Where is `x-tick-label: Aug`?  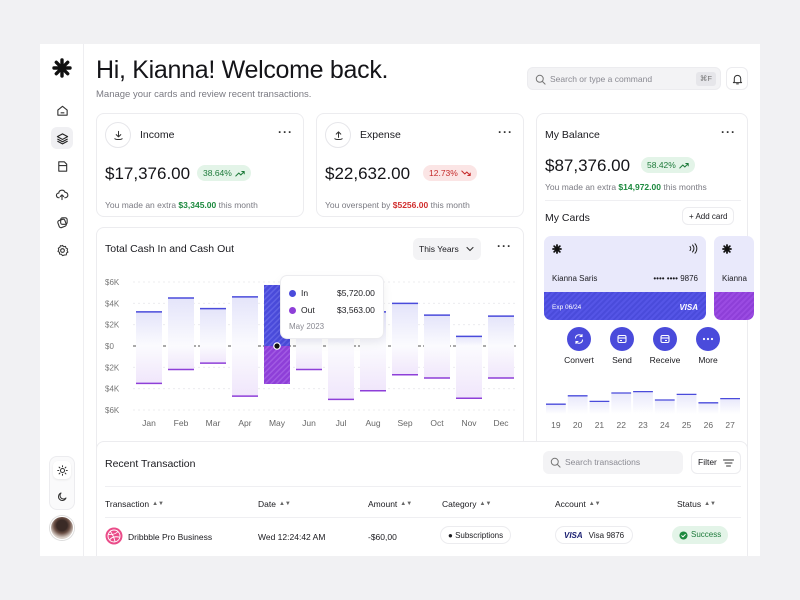
x-tick-label: Aug is located at coordinates (372, 423).